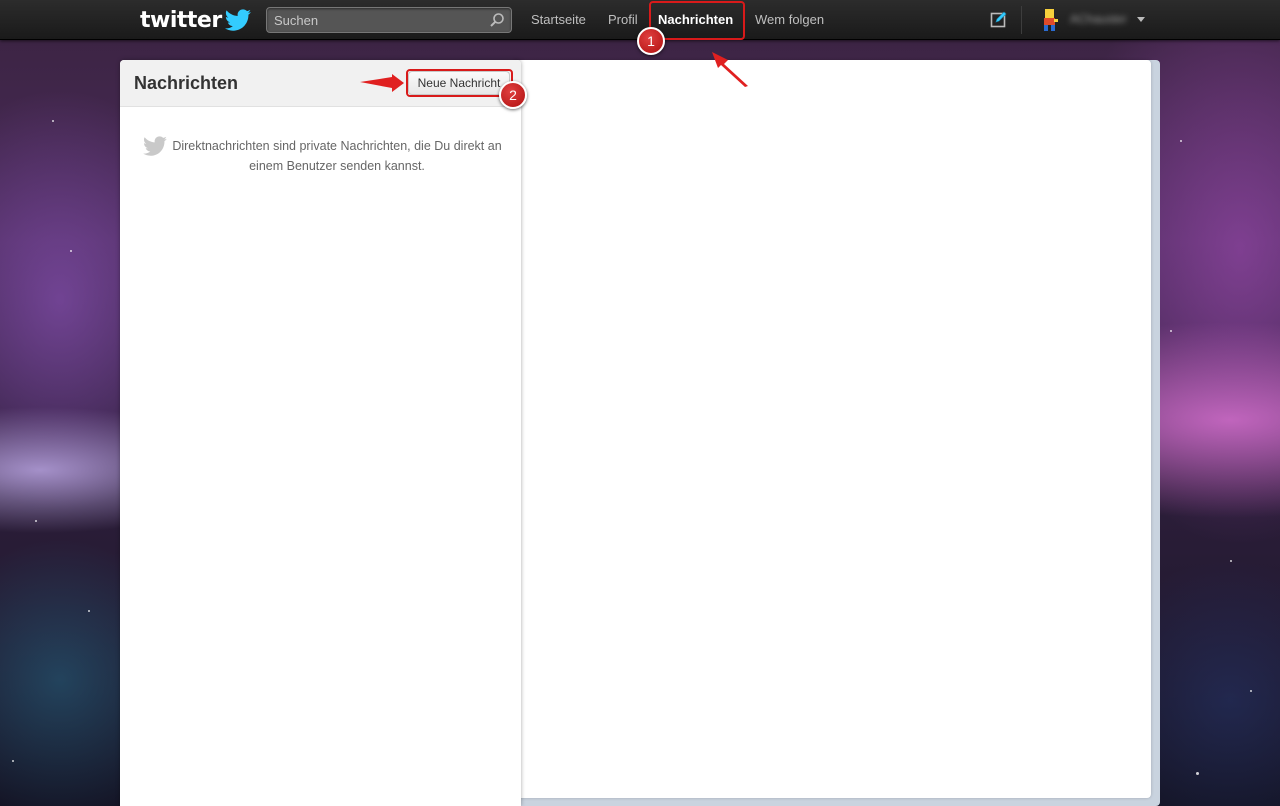 This screenshot has width=1280, height=806. What do you see at coordinates (186, 83) in the screenshot?
I see `page-title: Nachrichten` at bounding box center [186, 83].